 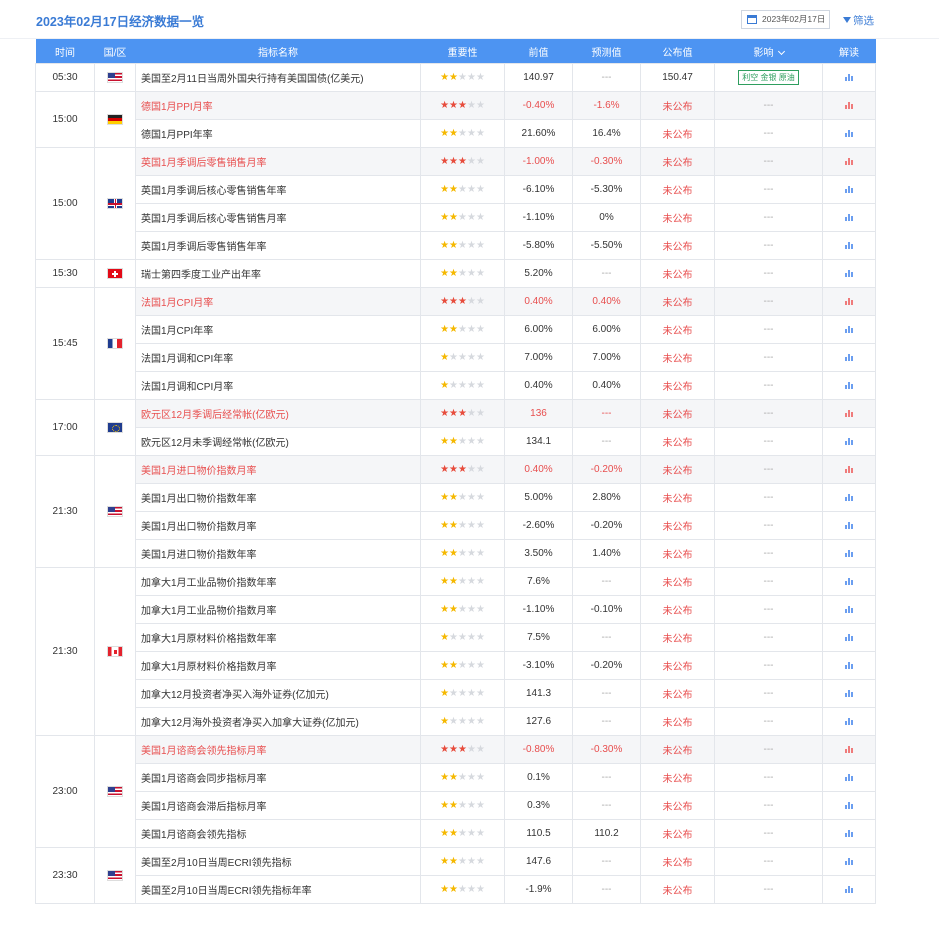 I want to click on indicator-name: 加拿大12月海外投资者净买入加拿大证券(亿加元), so click(x=278, y=721).